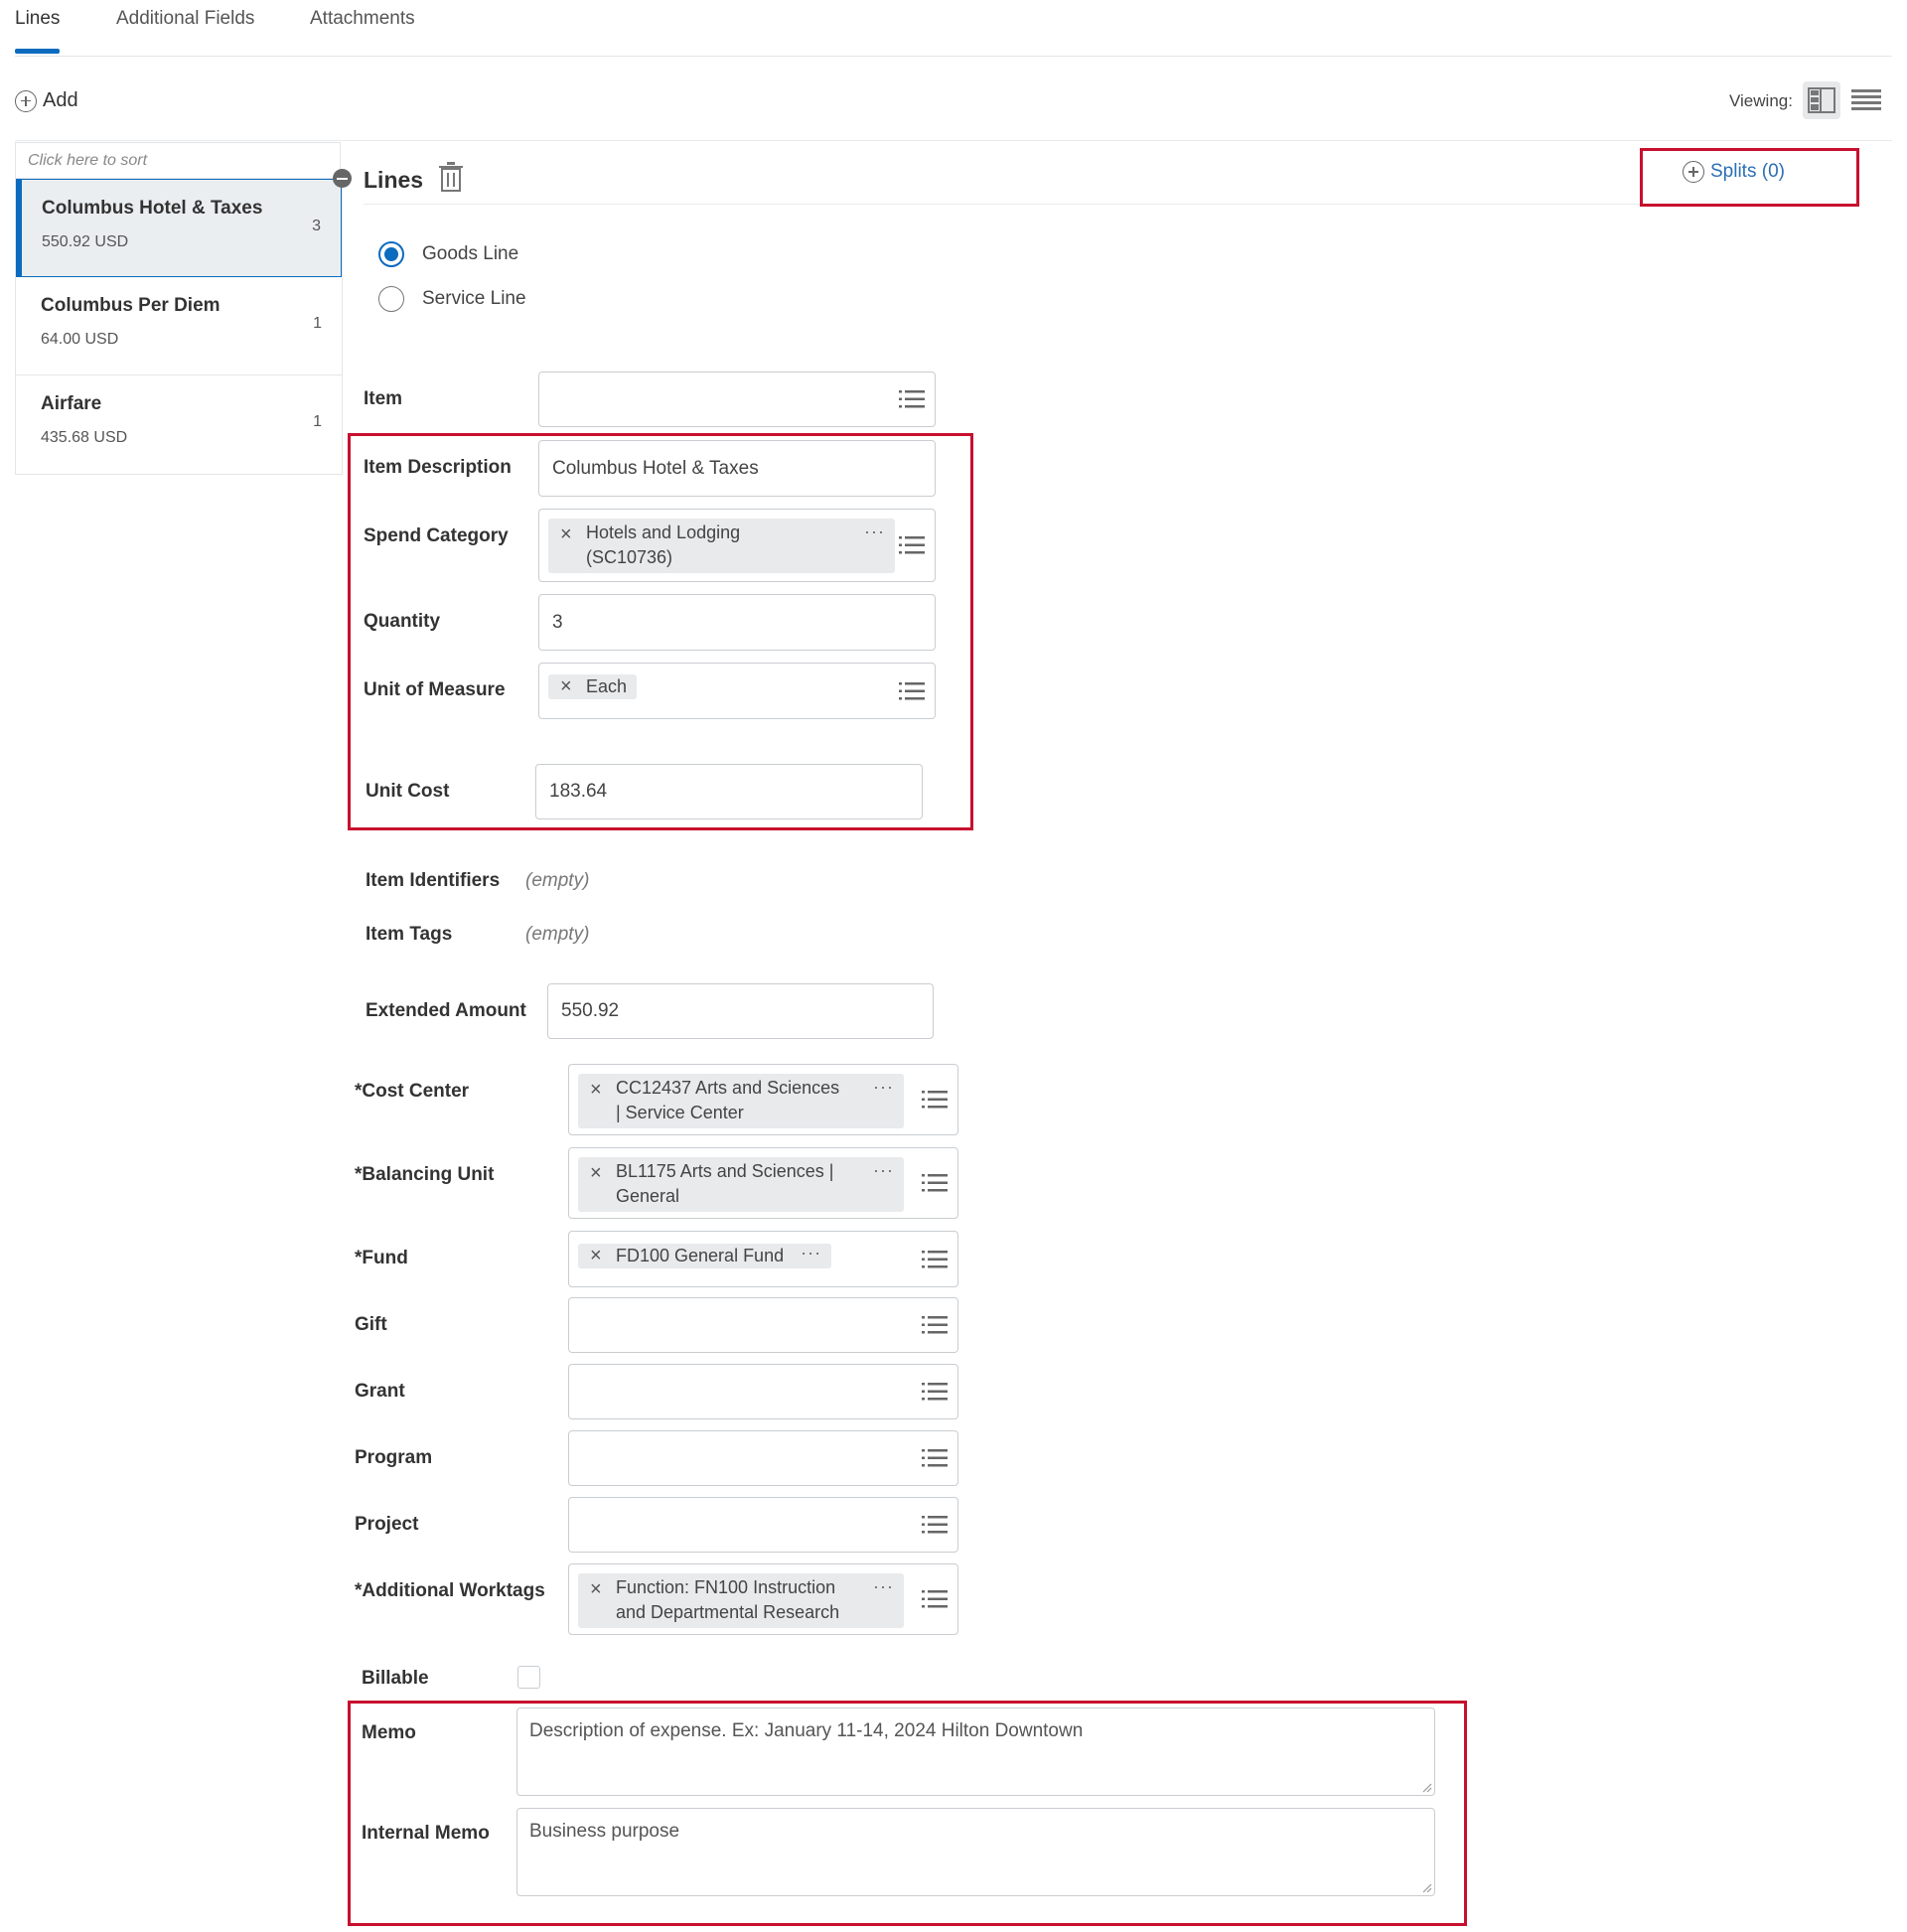 This screenshot has height=1932, width=1907. What do you see at coordinates (737, 691) in the screenshot?
I see `unit-of-measure-input: × Each` at bounding box center [737, 691].